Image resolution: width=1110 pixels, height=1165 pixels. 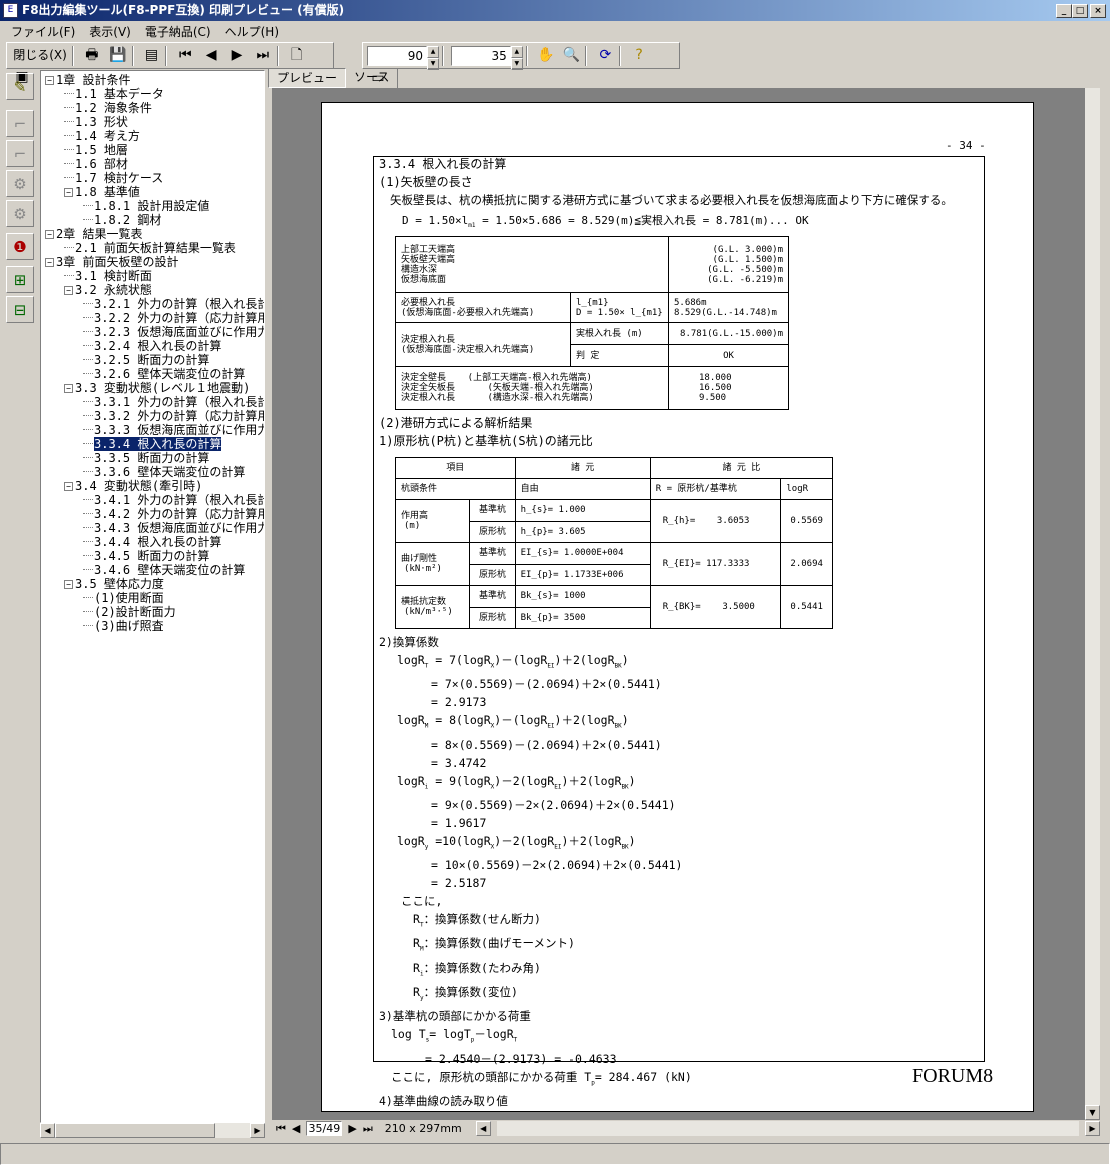 What do you see at coordinates (152, 332) in the screenshot?
I see `tree-item: 3.2.3 仮想海底面並びに作用力` at bounding box center [152, 332].